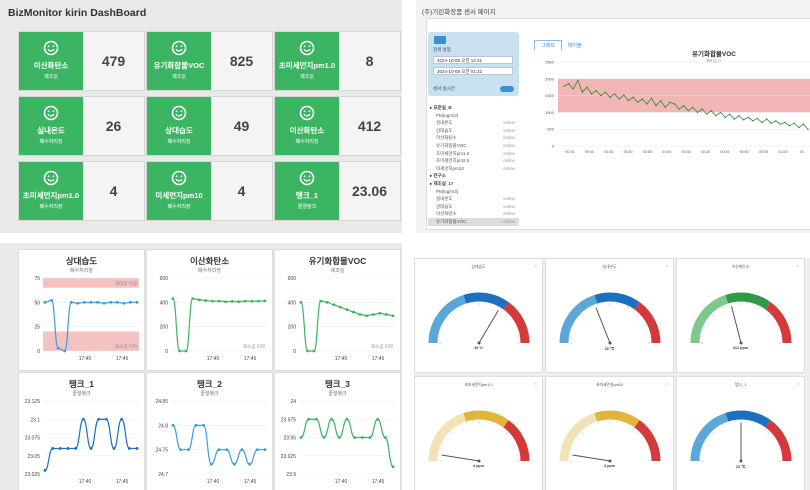 The width and height of the screenshot is (810, 490). I want to click on gauge, so click(741, 318).